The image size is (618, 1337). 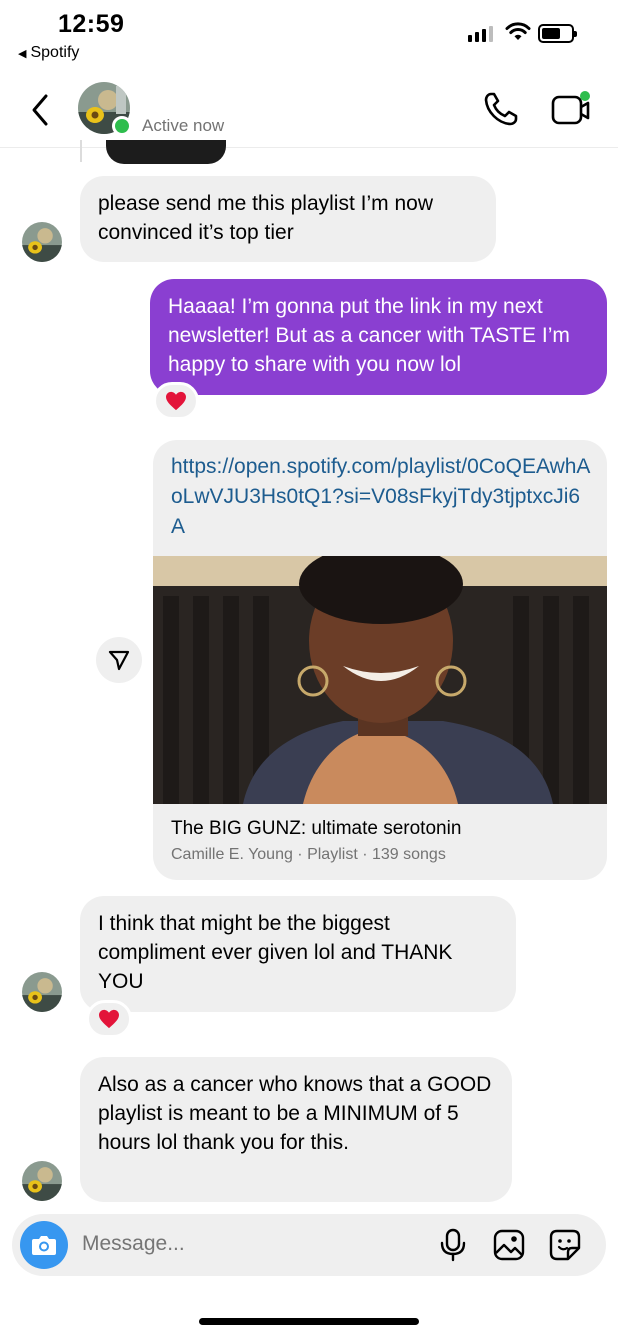 What do you see at coordinates (22, 53) in the screenshot?
I see `back-triangle-icon: ◀` at bounding box center [22, 53].